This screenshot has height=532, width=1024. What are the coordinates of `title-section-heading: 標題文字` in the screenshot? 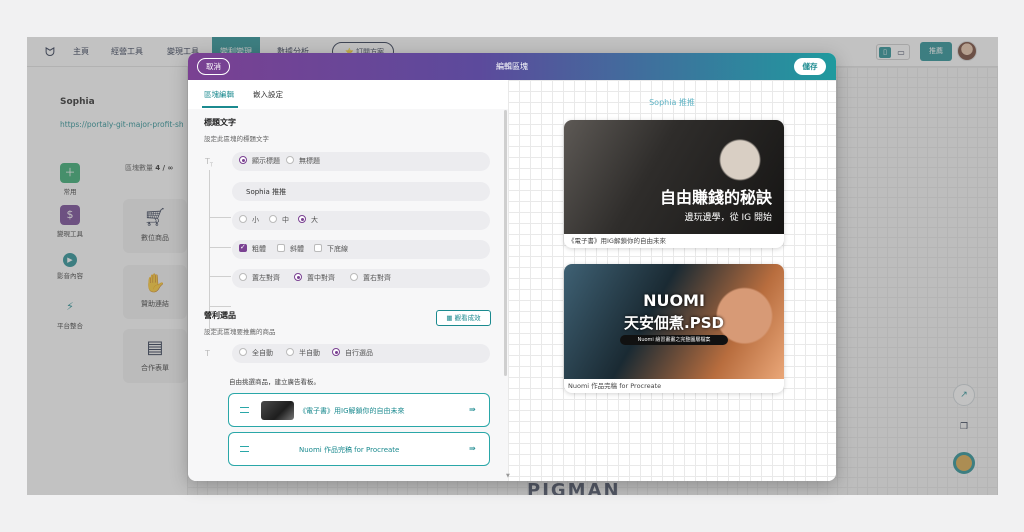 It's located at (220, 122).